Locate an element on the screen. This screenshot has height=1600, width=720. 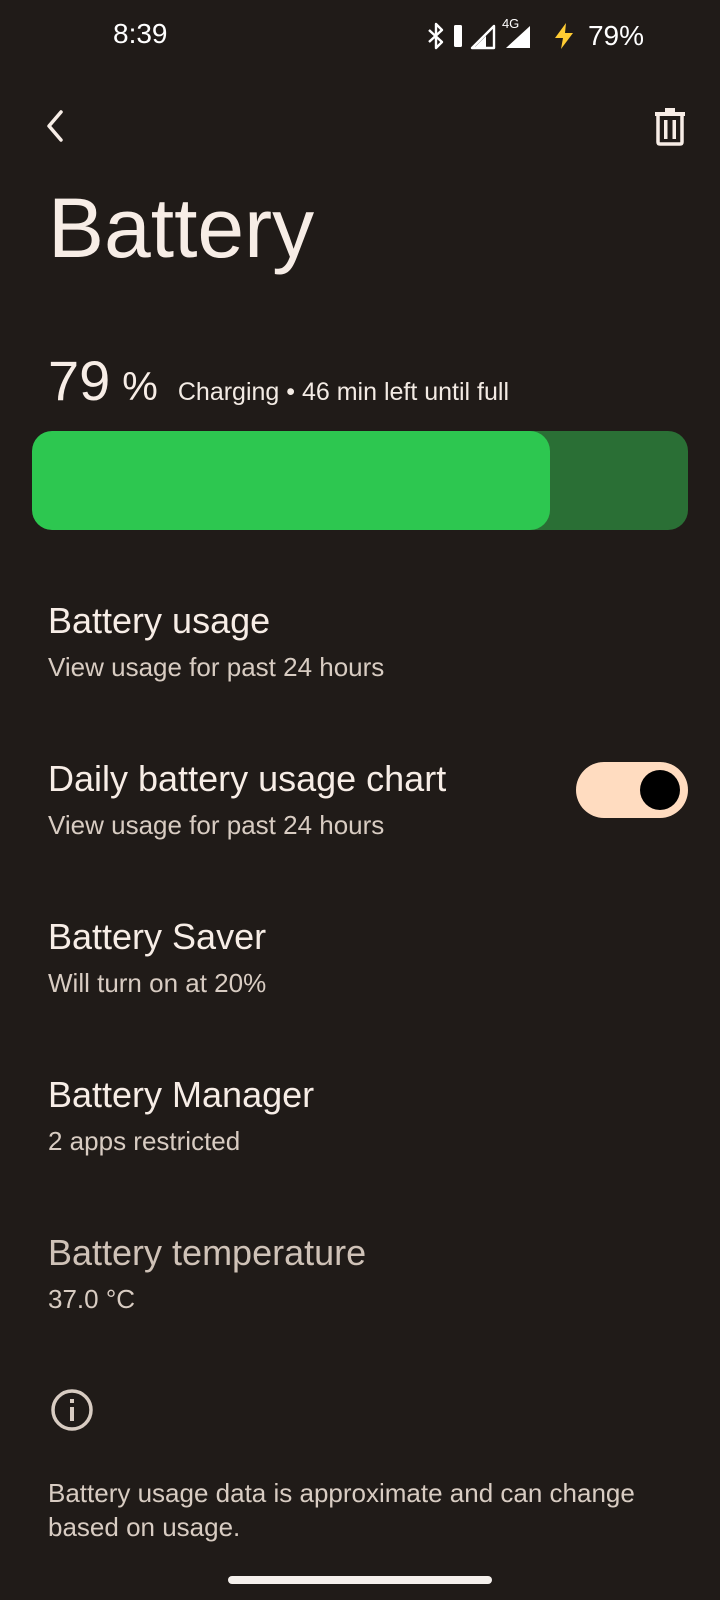
charging-bolt-icon is located at coordinates (563, 36).